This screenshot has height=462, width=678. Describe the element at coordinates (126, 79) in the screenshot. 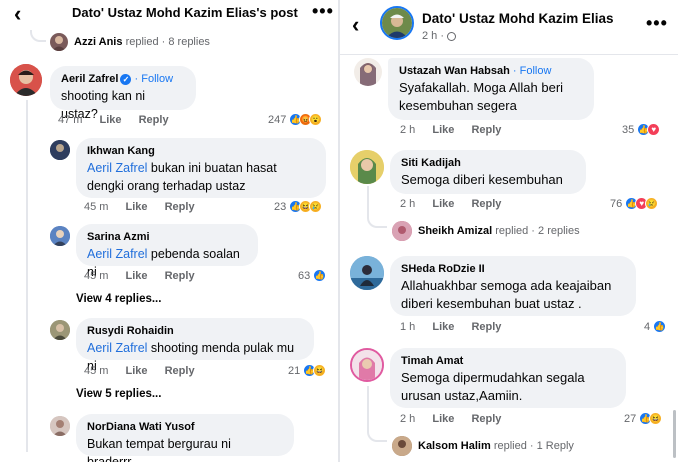

I see `verified-badge-icon: ✓` at that location.